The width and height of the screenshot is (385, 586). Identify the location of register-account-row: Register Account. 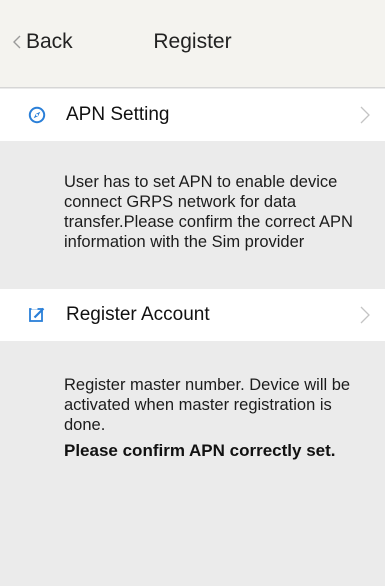
(192, 315).